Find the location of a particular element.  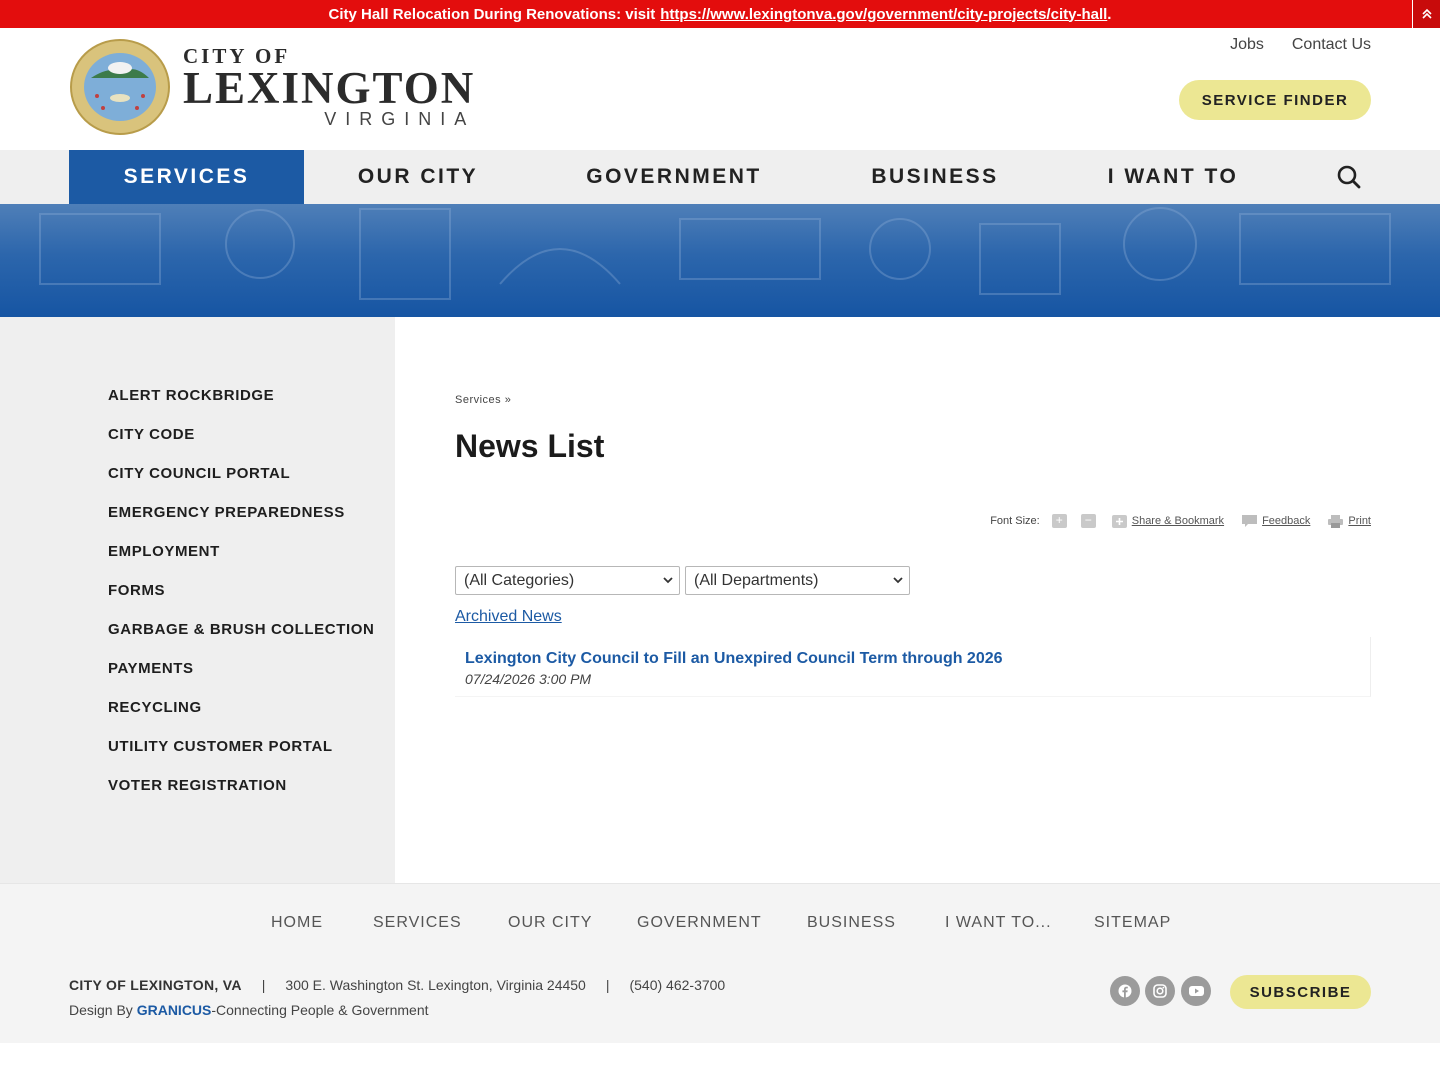

footer-phone: (540) 462-3700 is located at coordinates (677, 985).